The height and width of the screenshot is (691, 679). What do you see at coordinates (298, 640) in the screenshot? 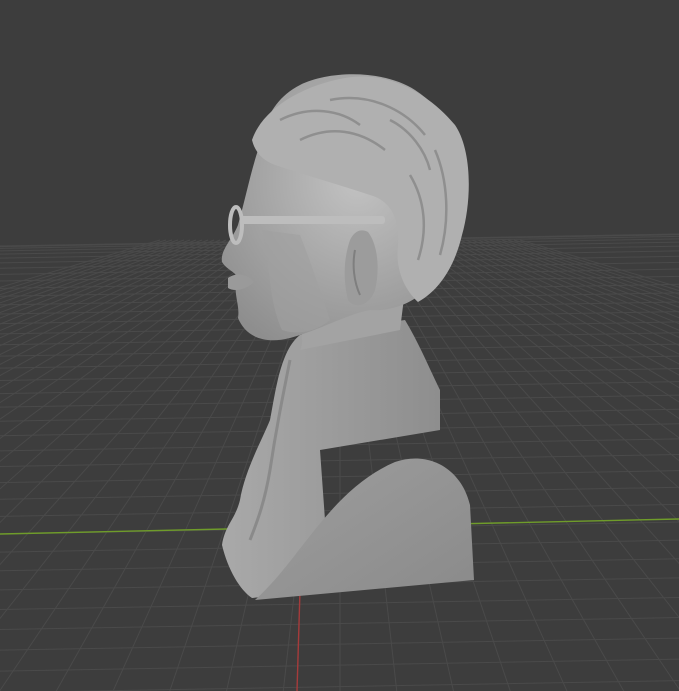
I see `y-axis-line` at bounding box center [298, 640].